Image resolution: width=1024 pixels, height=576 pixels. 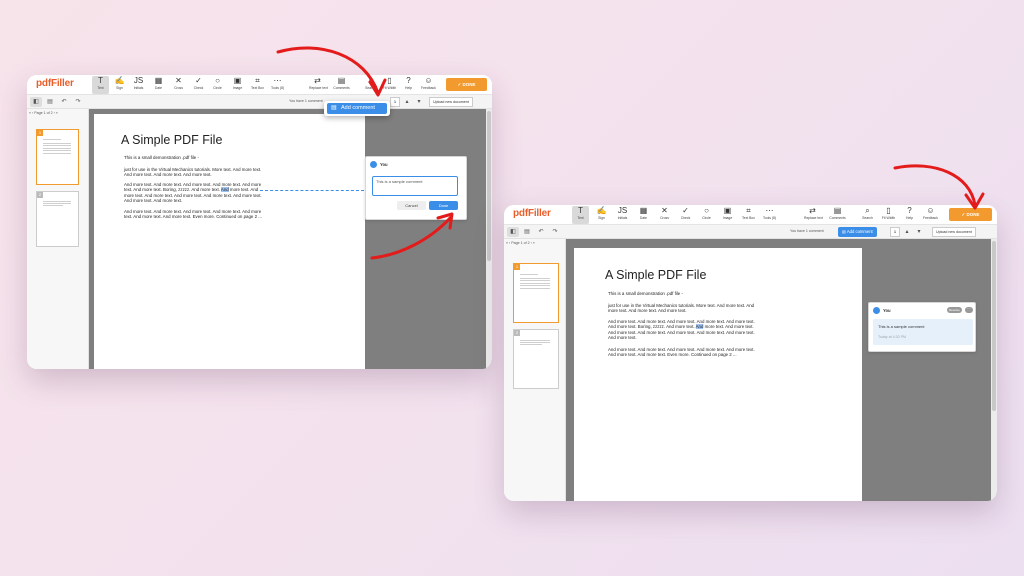 I want to click on comment-icon: ▤, so click(x=334, y=108).